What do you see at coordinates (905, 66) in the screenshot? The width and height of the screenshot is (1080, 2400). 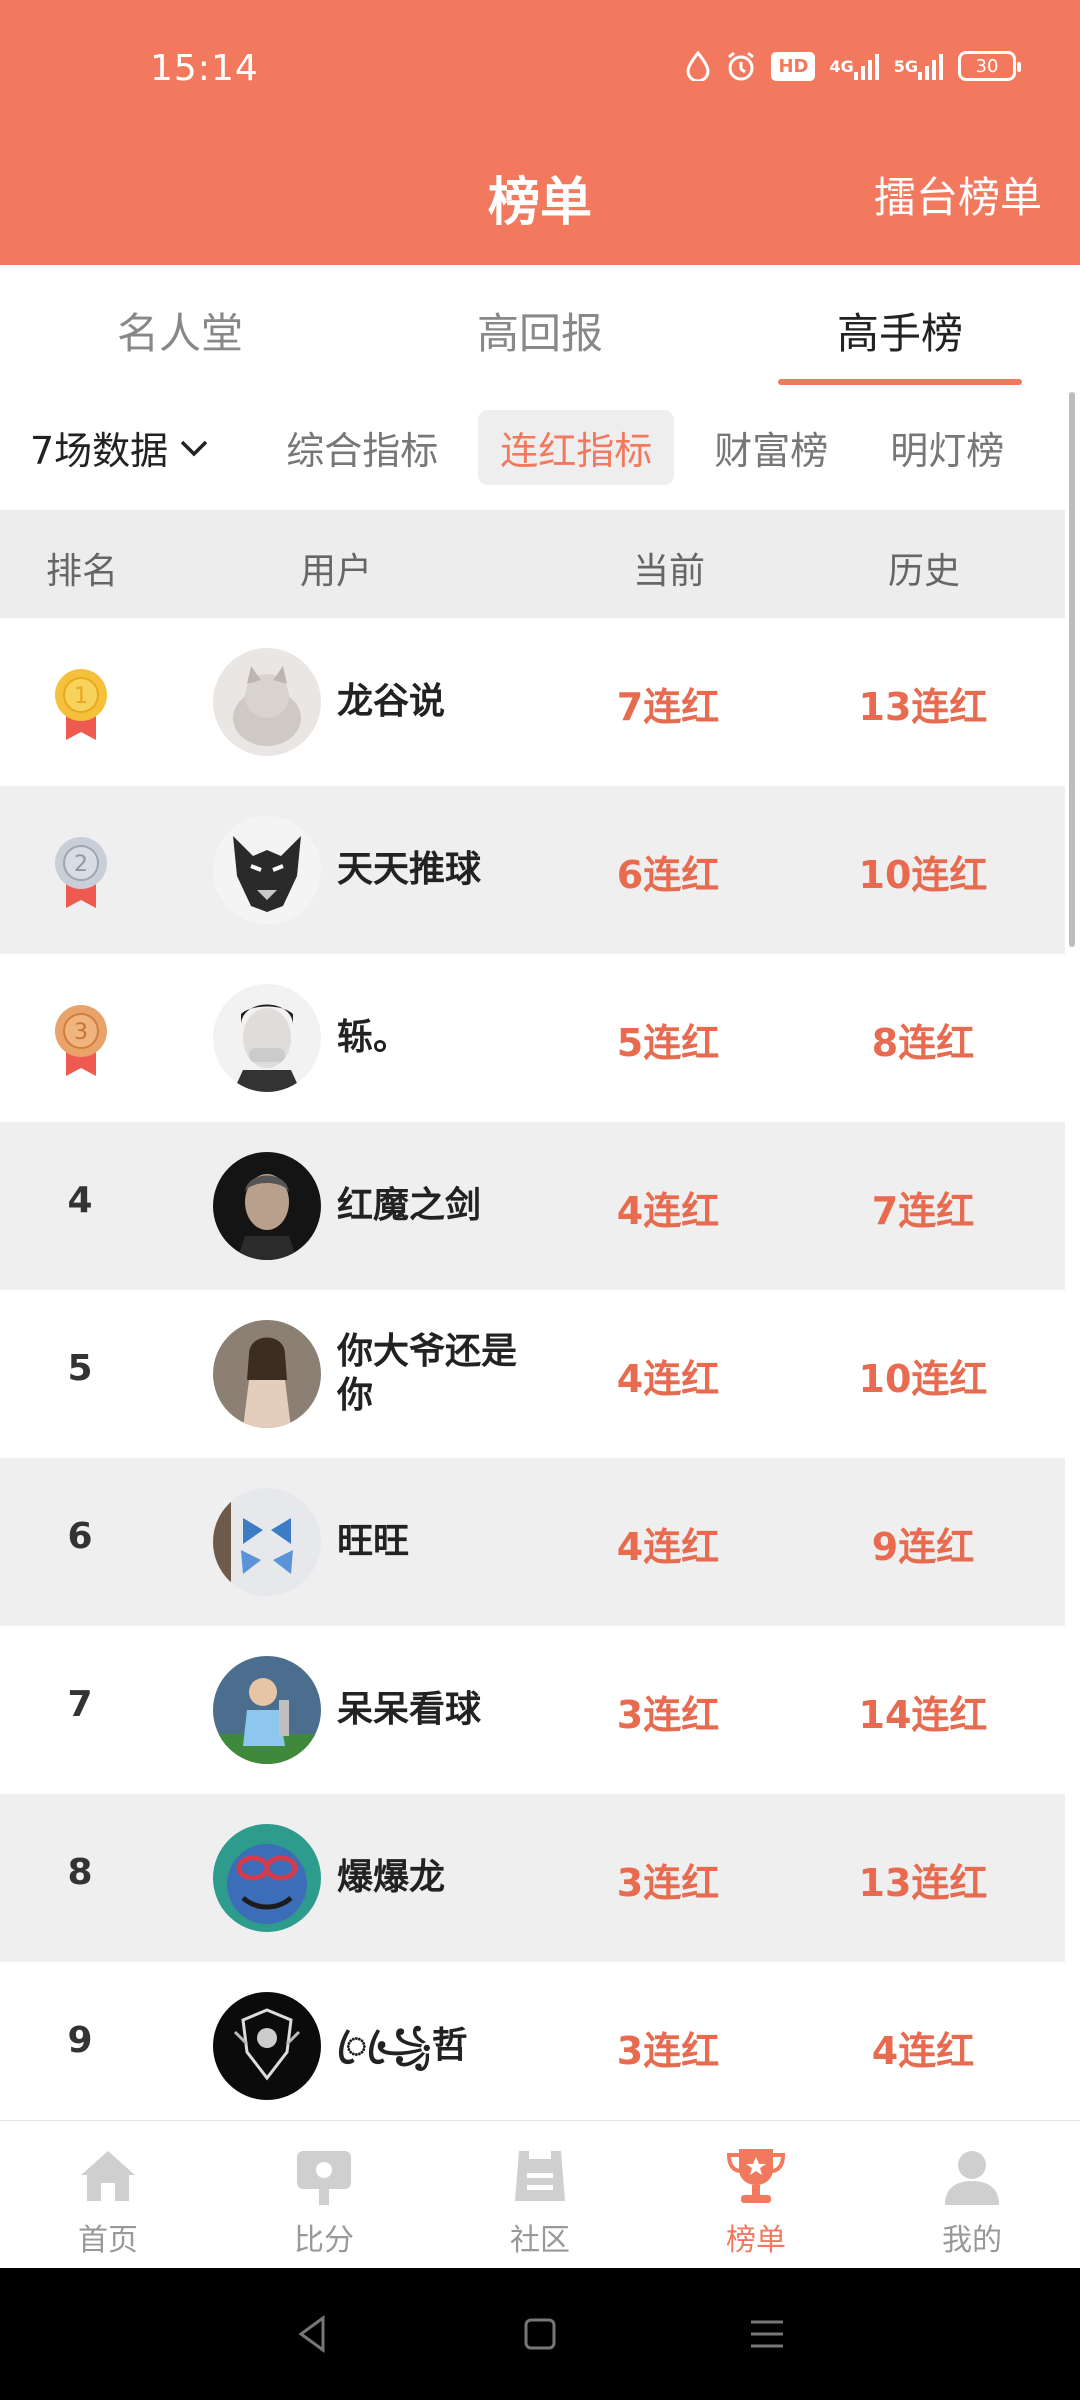 I see `net-5g-label: 5G` at bounding box center [905, 66].